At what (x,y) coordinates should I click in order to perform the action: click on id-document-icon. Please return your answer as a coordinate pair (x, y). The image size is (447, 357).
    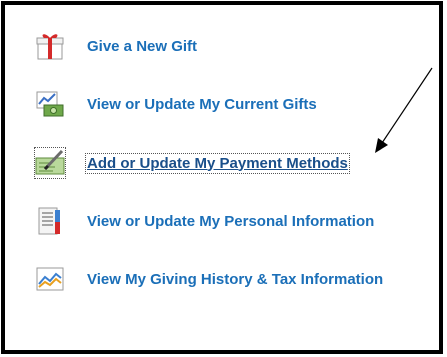
    Looking at the image, I should click on (50, 221).